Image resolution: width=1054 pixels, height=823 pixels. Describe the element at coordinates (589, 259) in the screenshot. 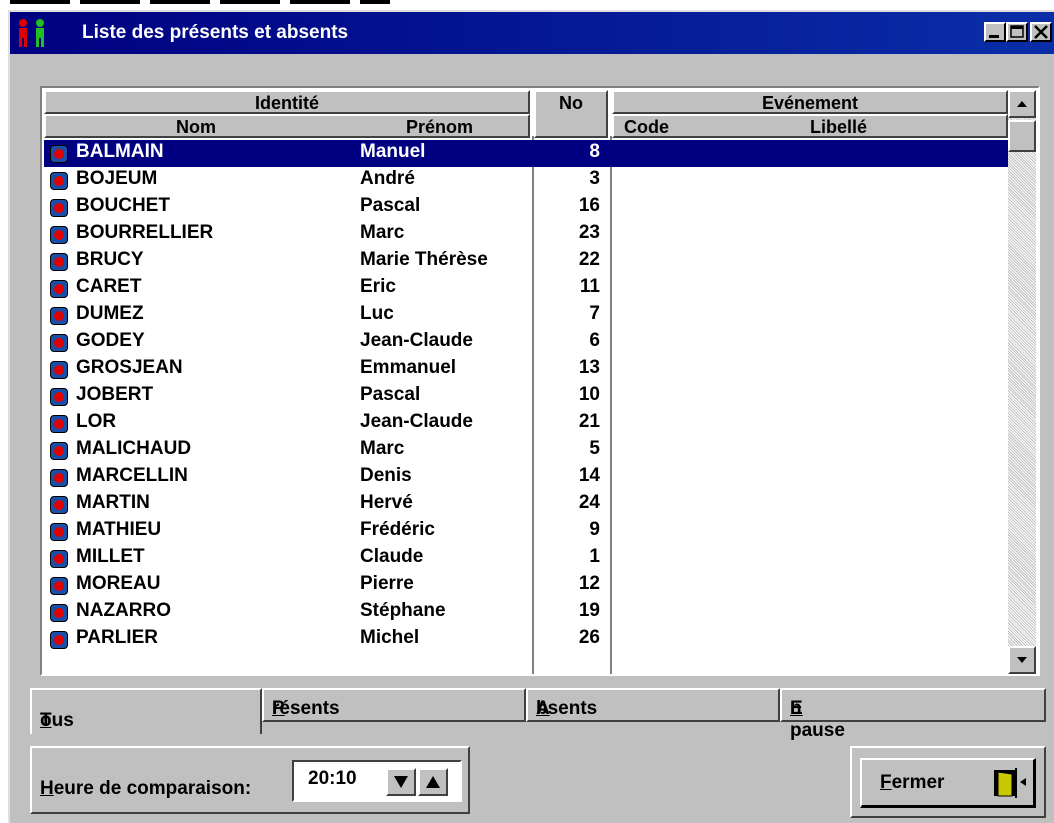

I see `row-no: 22` at that location.